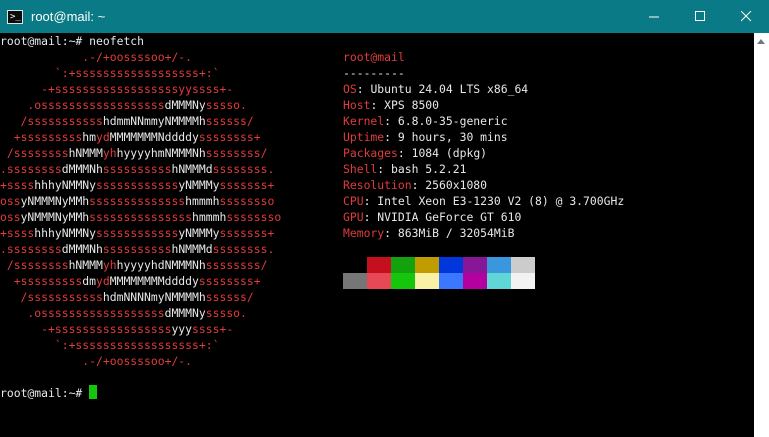  I want to click on minimize-button, so click(654, 16).